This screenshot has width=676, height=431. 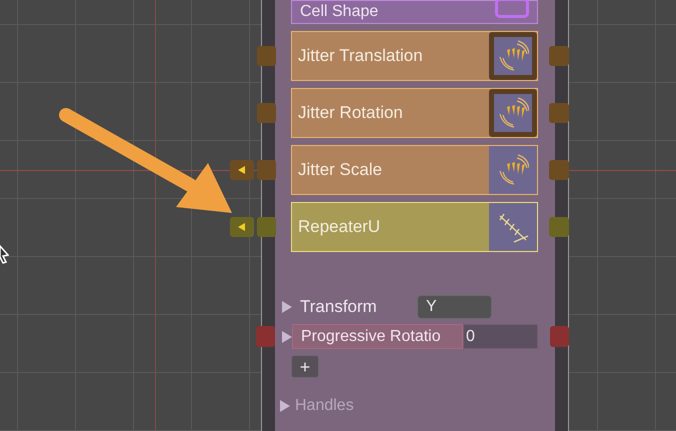 What do you see at coordinates (414, 170) in the screenshot?
I see `modifier-row: Jitter Scale` at bounding box center [414, 170].